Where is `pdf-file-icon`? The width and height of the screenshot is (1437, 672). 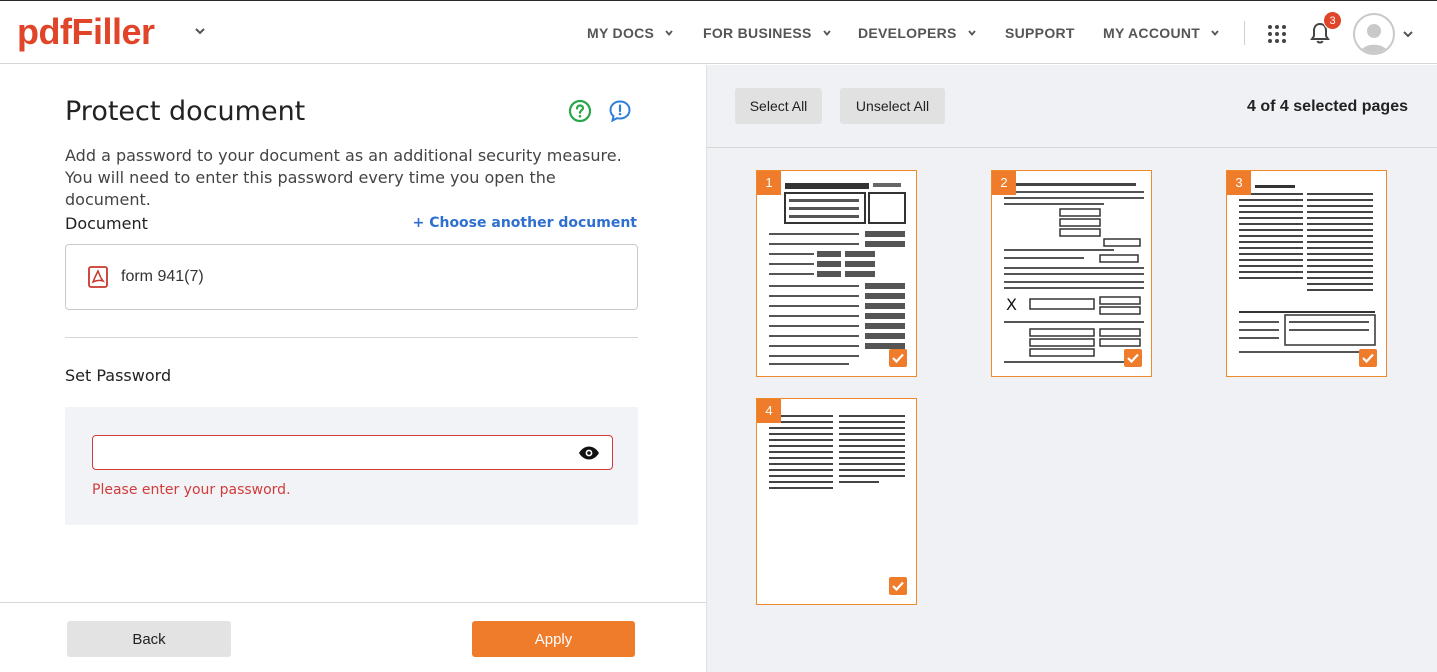
pdf-file-icon is located at coordinates (98, 277).